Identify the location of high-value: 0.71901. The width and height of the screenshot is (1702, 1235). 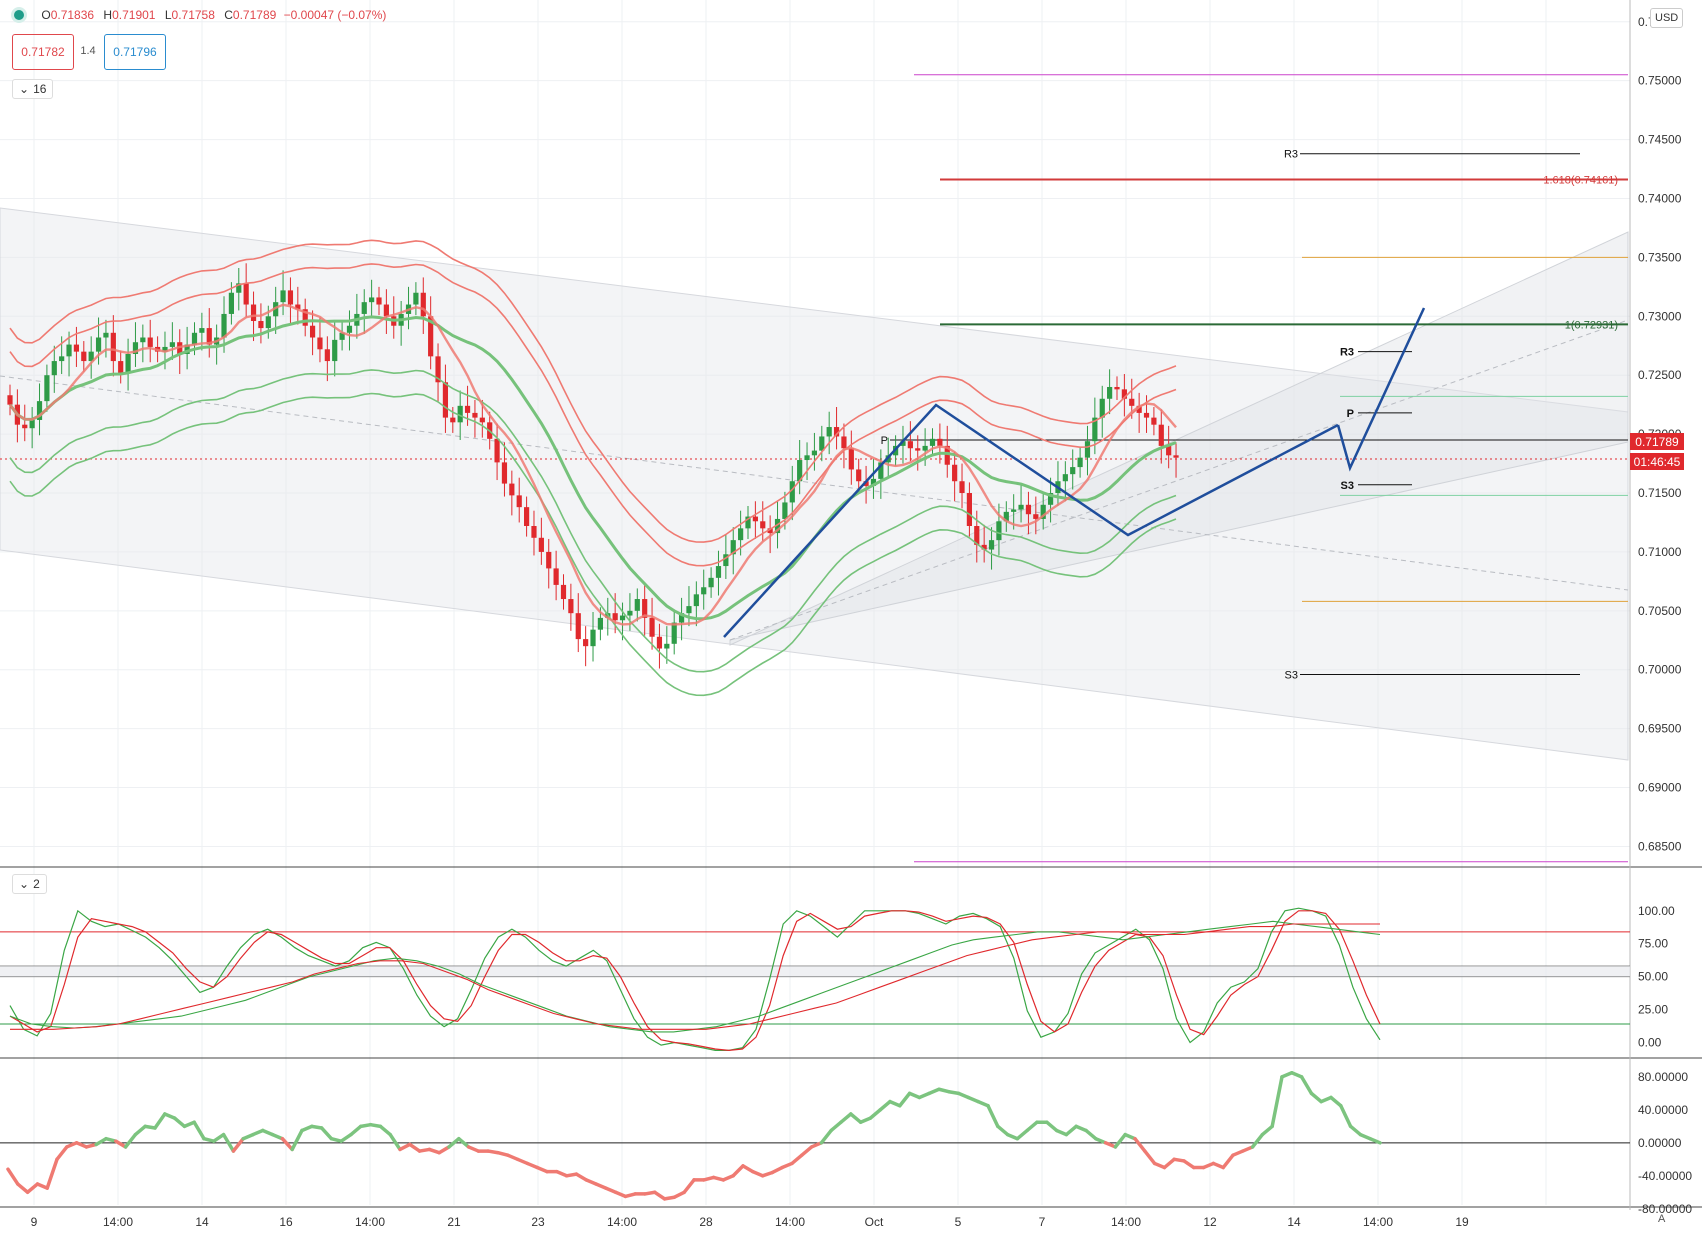
(134, 15).